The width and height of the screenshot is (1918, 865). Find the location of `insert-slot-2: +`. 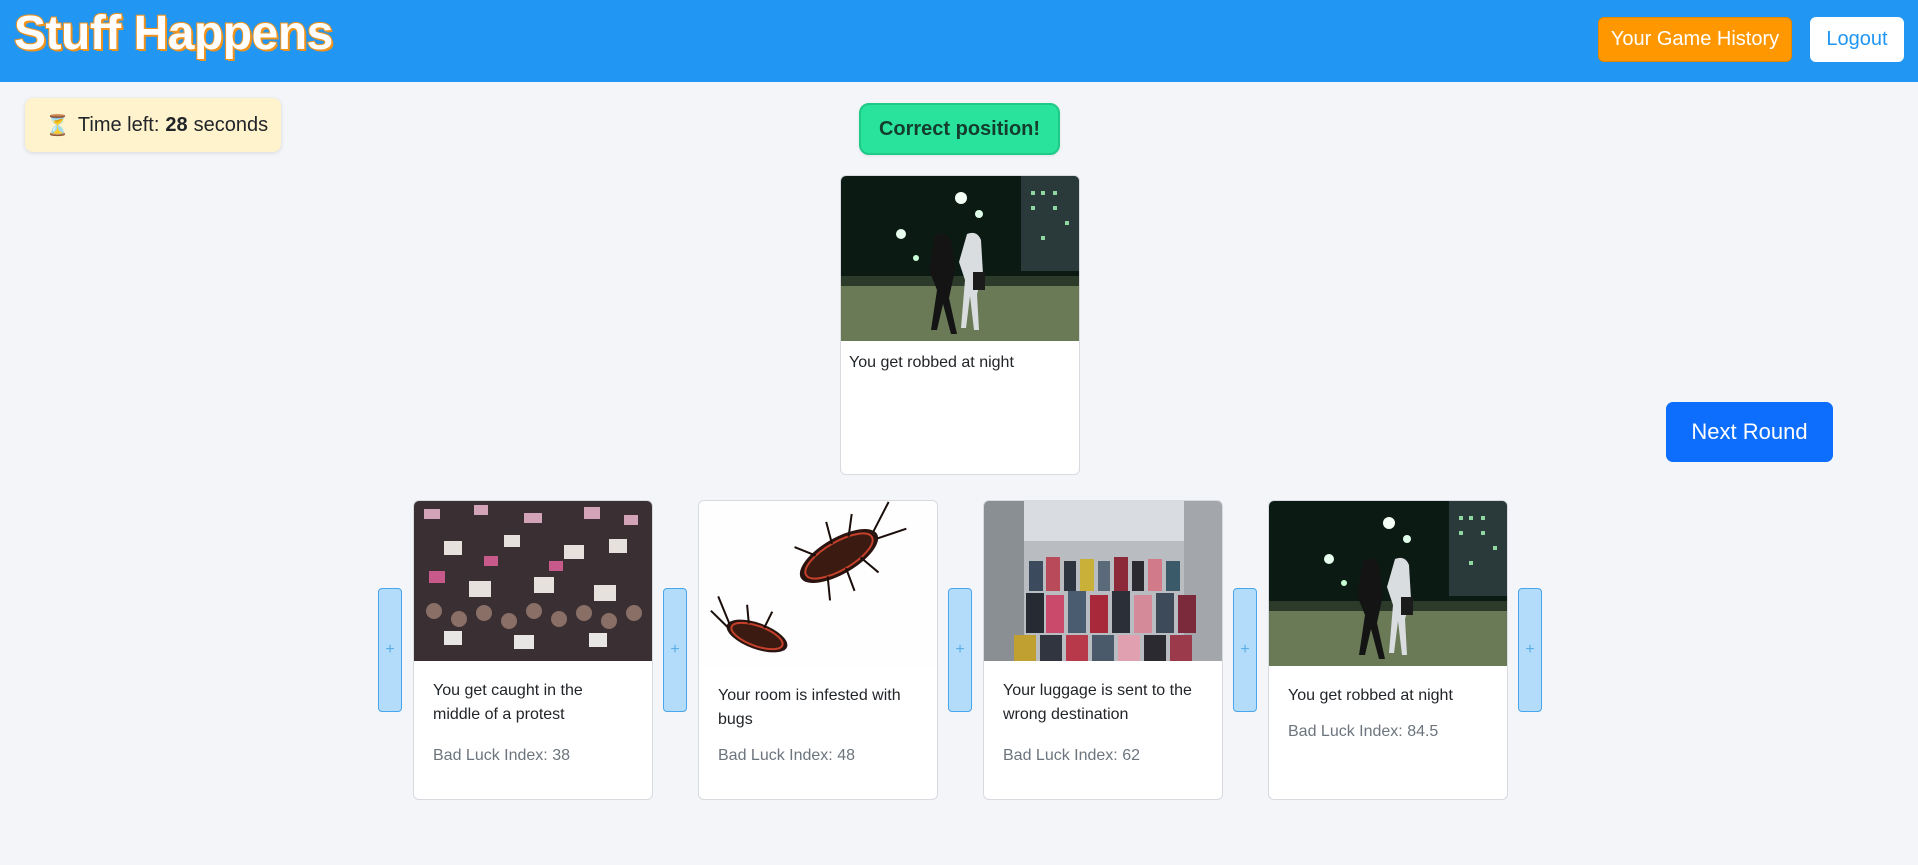

insert-slot-2: + is located at coordinates (960, 650).